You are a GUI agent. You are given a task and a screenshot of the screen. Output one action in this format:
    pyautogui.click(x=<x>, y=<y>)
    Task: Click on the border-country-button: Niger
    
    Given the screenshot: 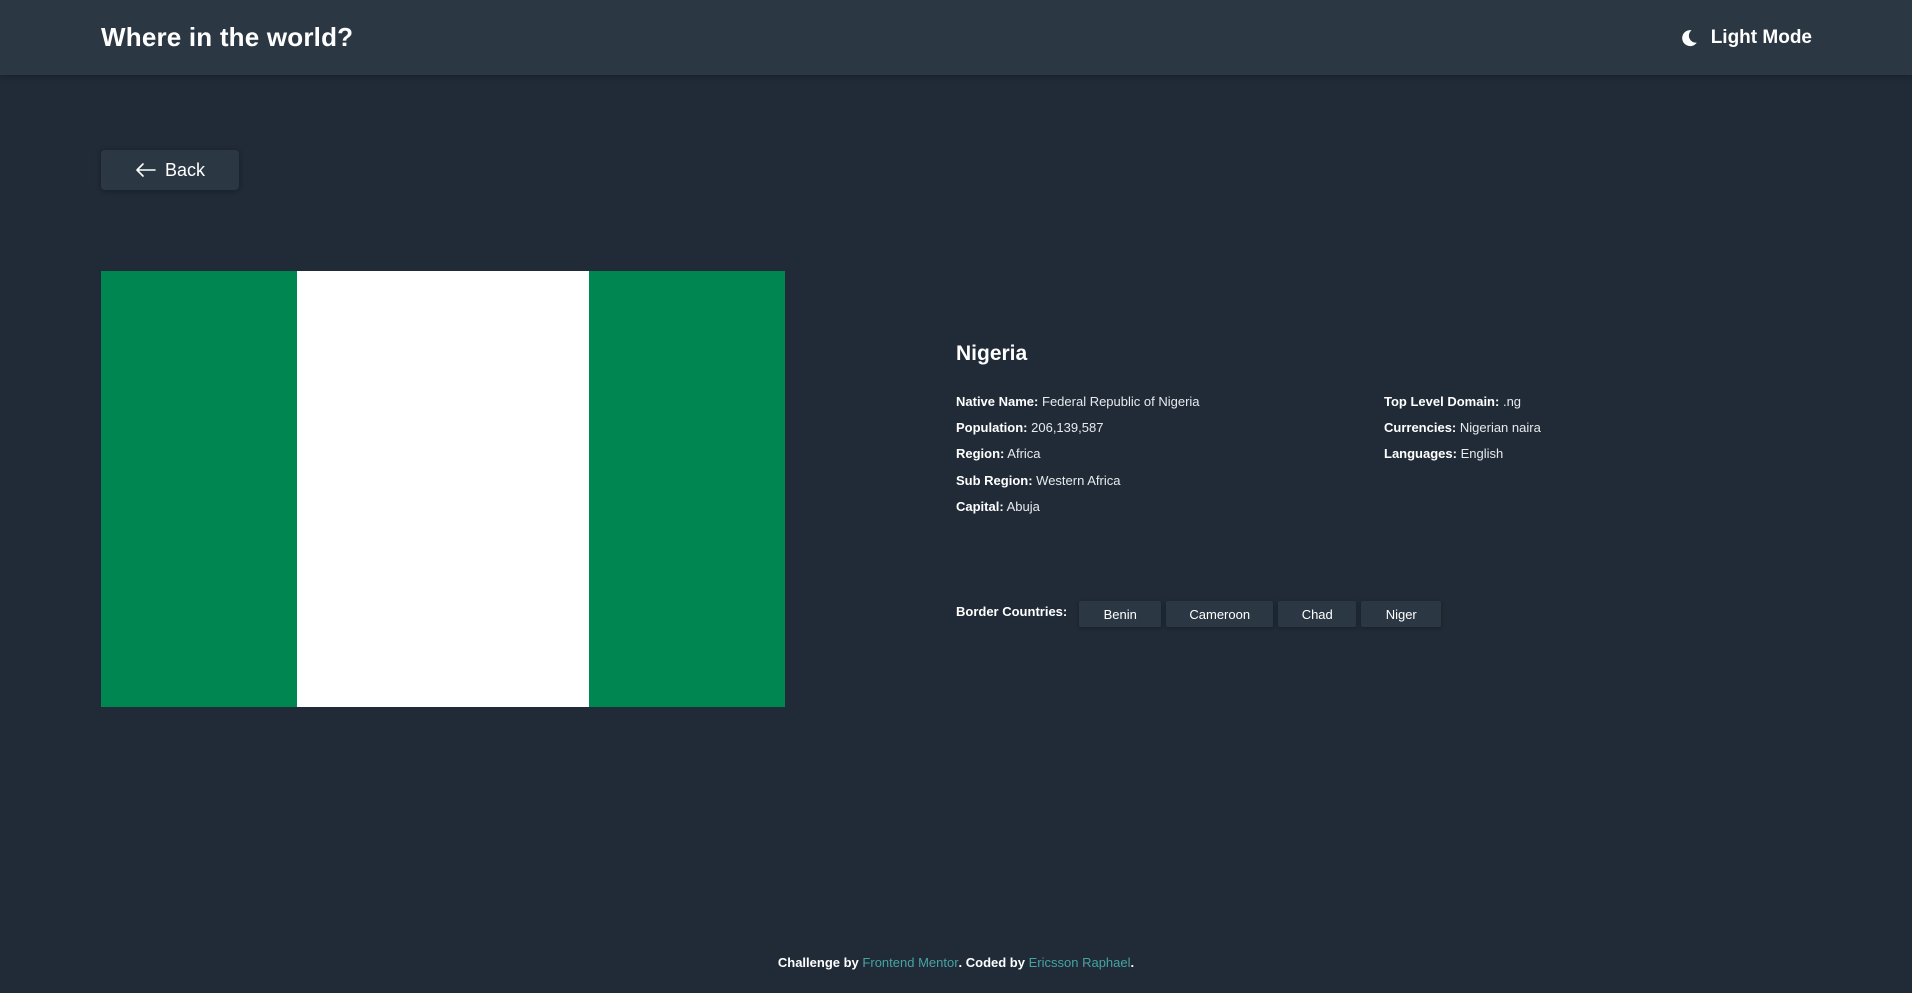 What is the action you would take?
    pyautogui.click(x=1401, y=614)
    